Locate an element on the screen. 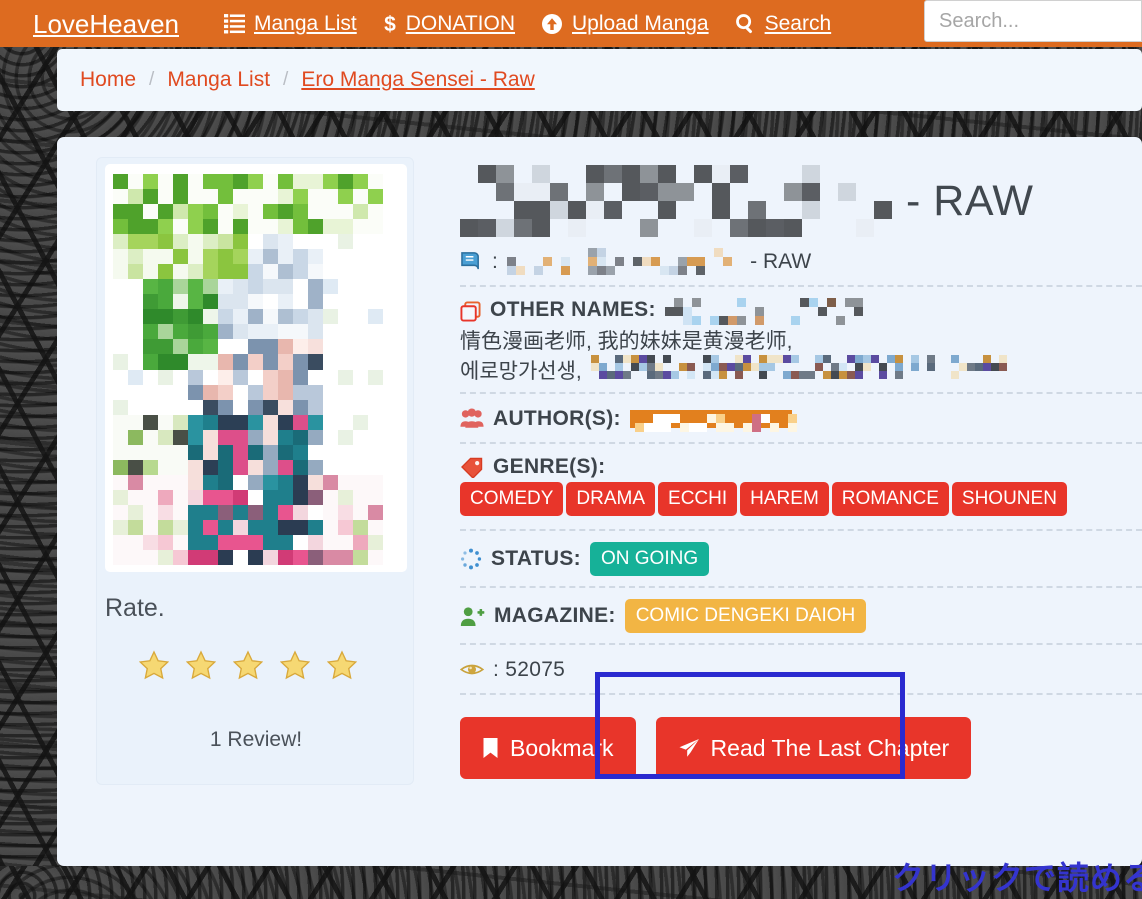 The width and height of the screenshot is (1142, 899). other-names-censored-b is located at coordinates (798, 367).